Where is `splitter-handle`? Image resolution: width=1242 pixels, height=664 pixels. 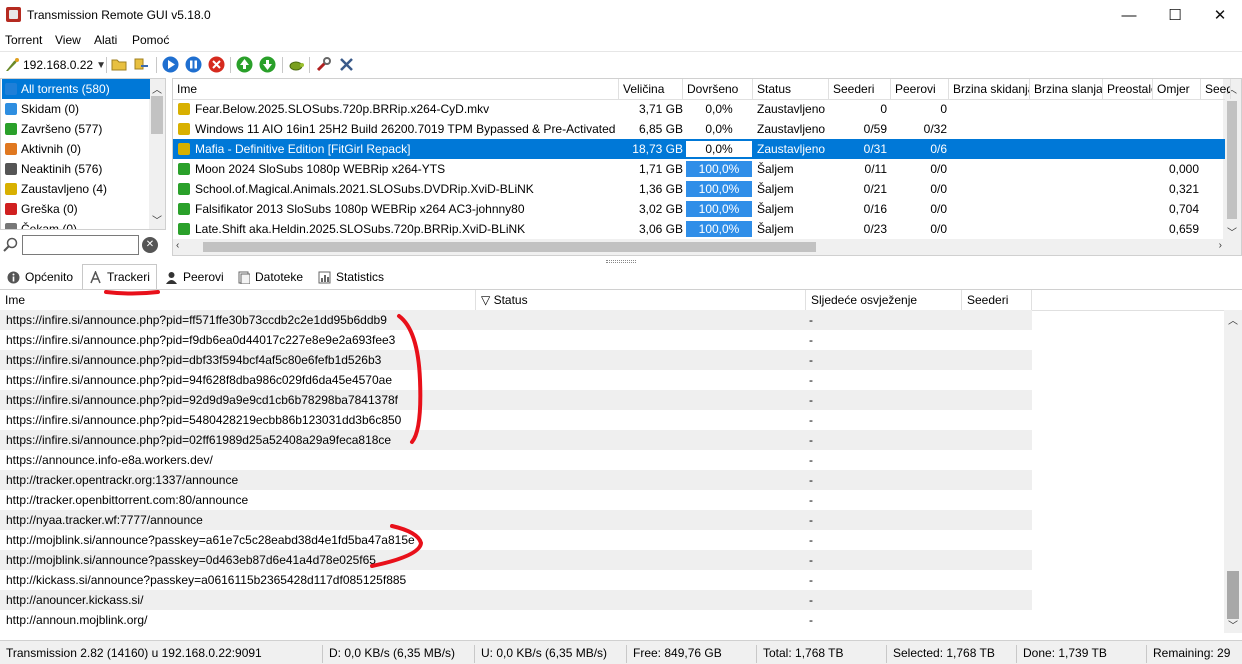 splitter-handle is located at coordinates (621, 261).